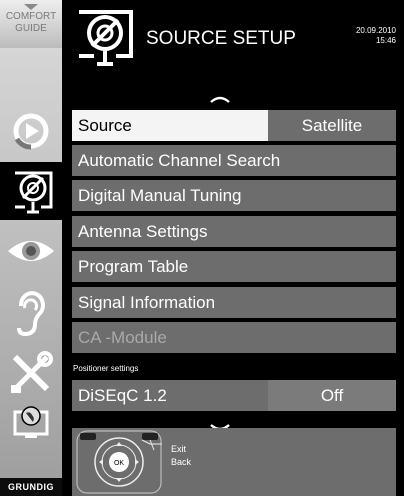 Image resolution: width=404 pixels, height=496 pixels. Describe the element at coordinates (32, 372) in the screenshot. I see `tools-icon` at that location.